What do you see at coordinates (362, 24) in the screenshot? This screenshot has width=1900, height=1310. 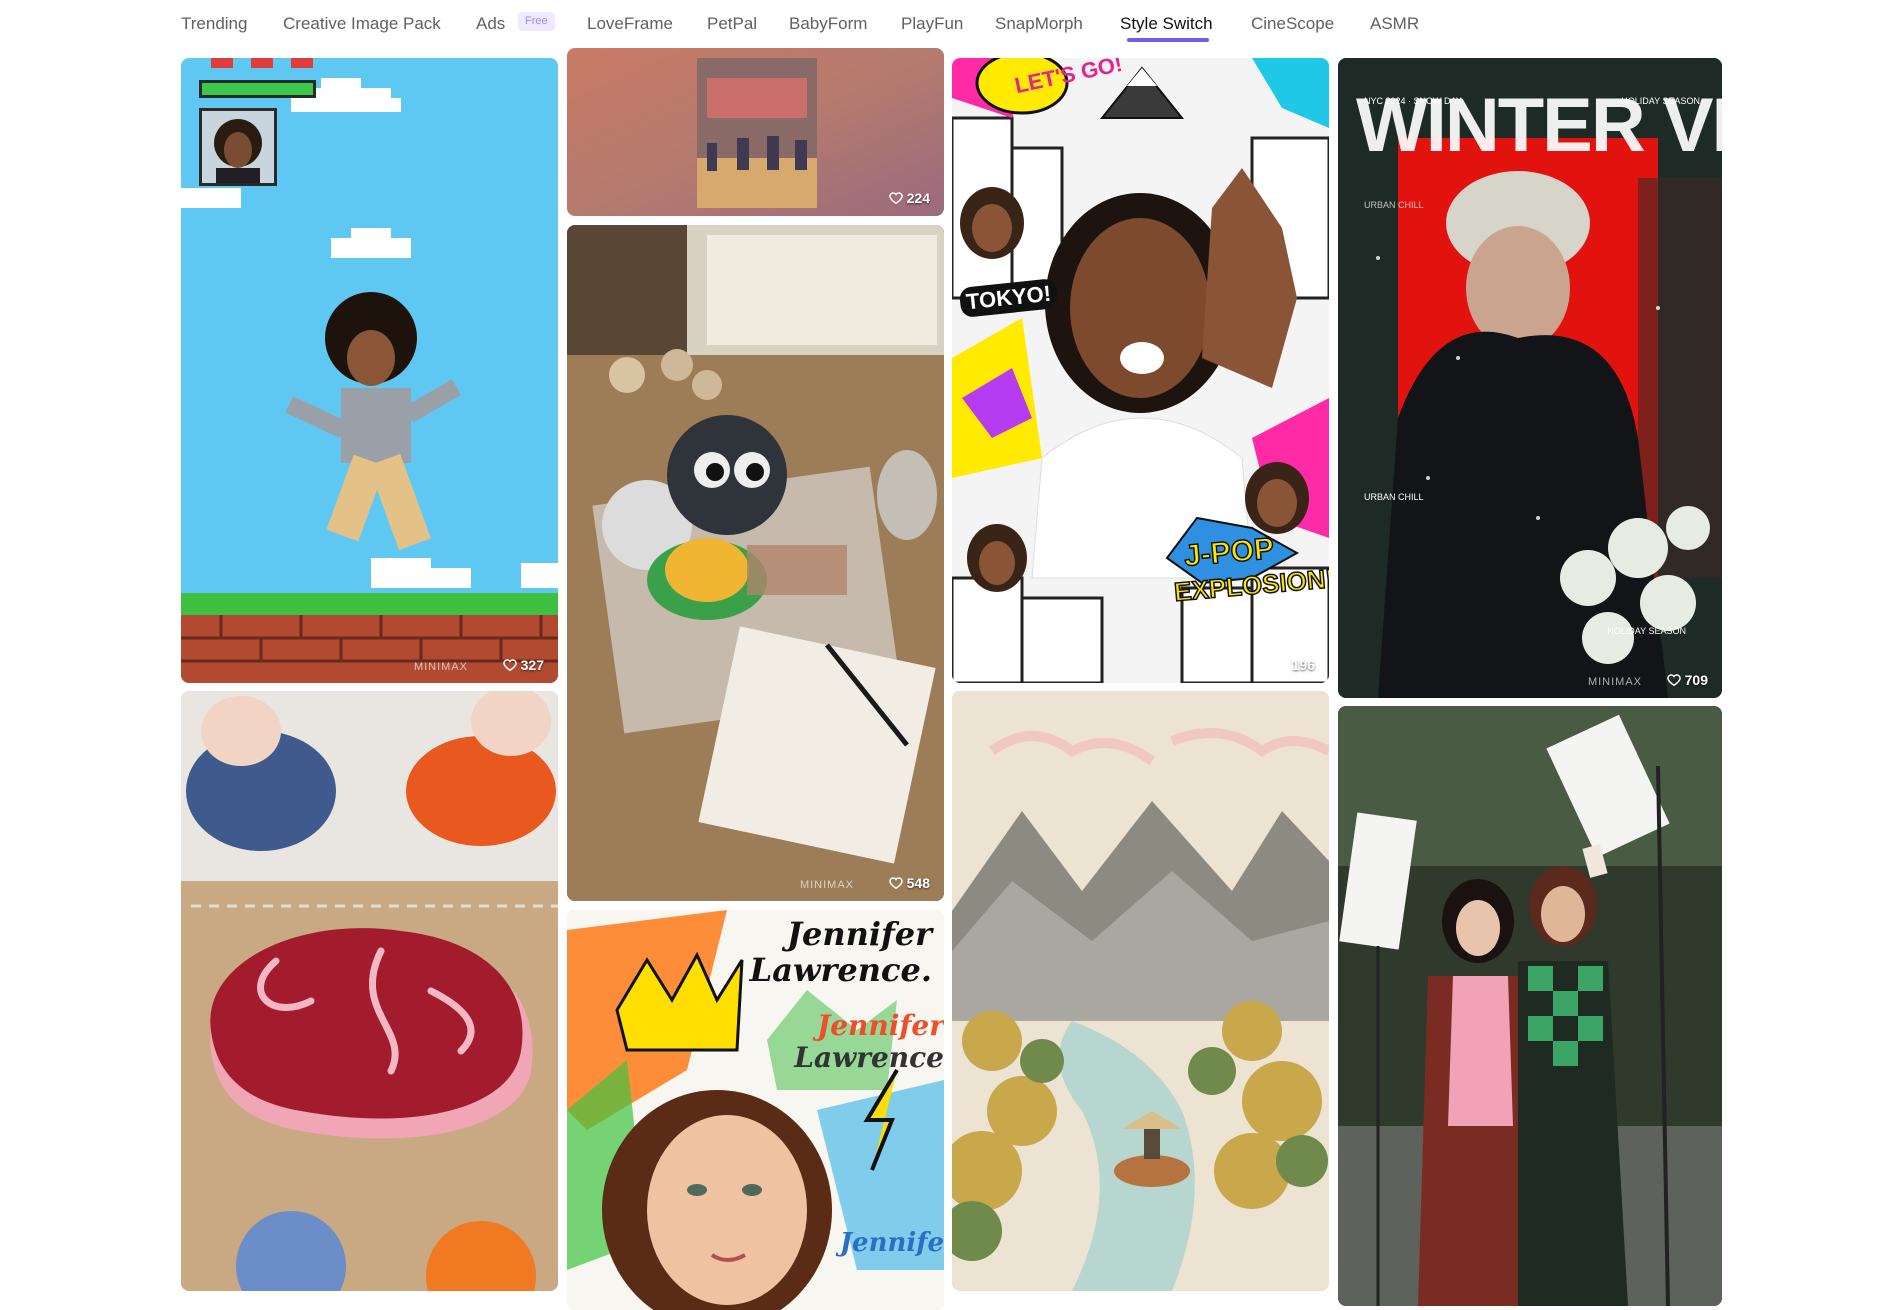 I see `tab-creative-image-pack: Creative Image Pack` at bounding box center [362, 24].